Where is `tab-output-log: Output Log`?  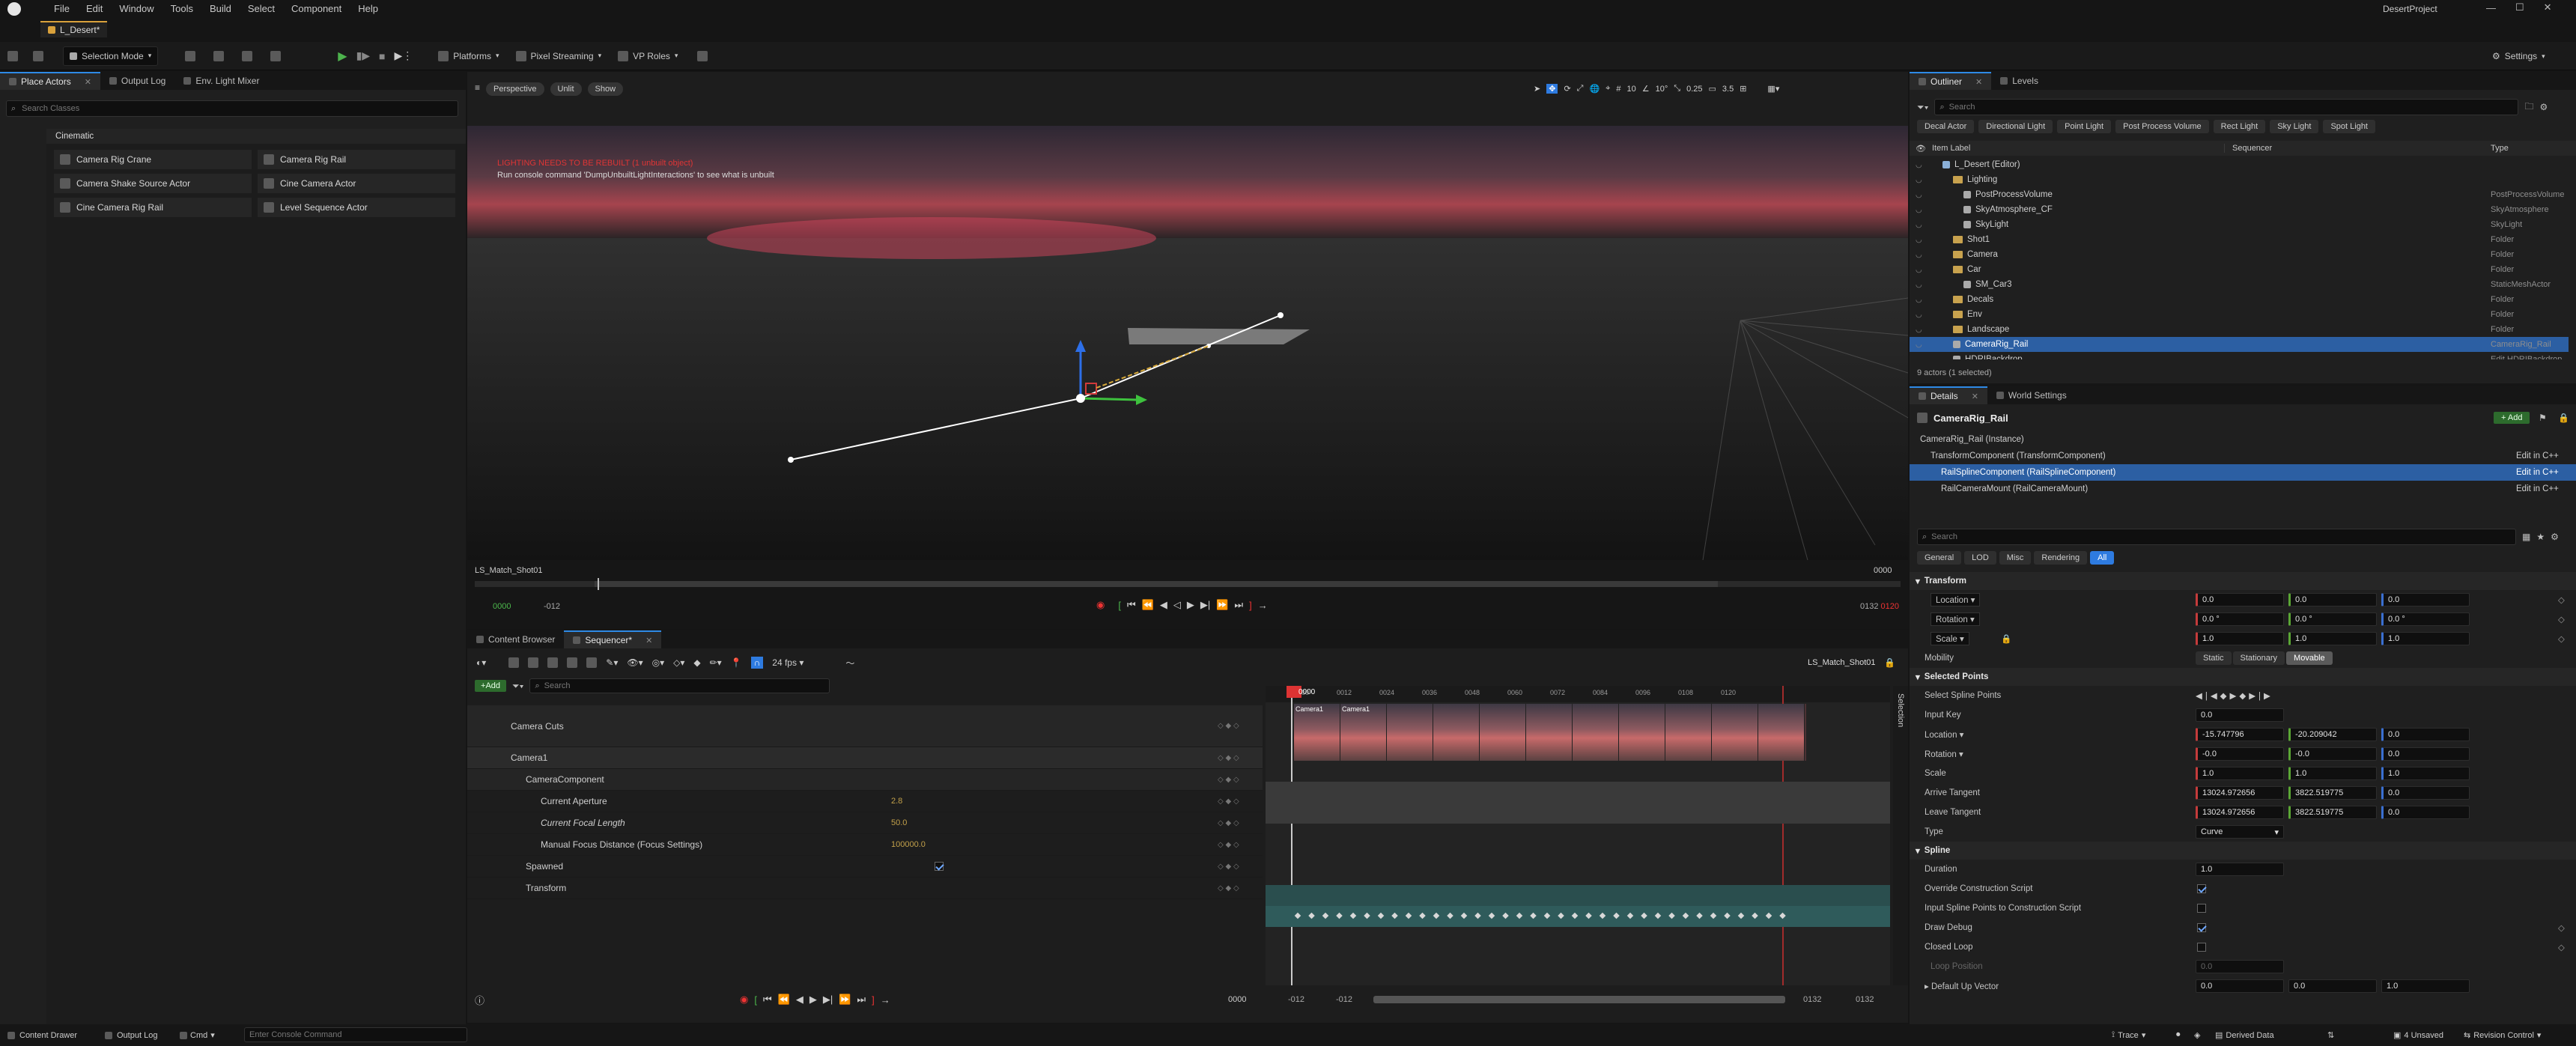
tab-output-log: Output Log is located at coordinates (137, 81).